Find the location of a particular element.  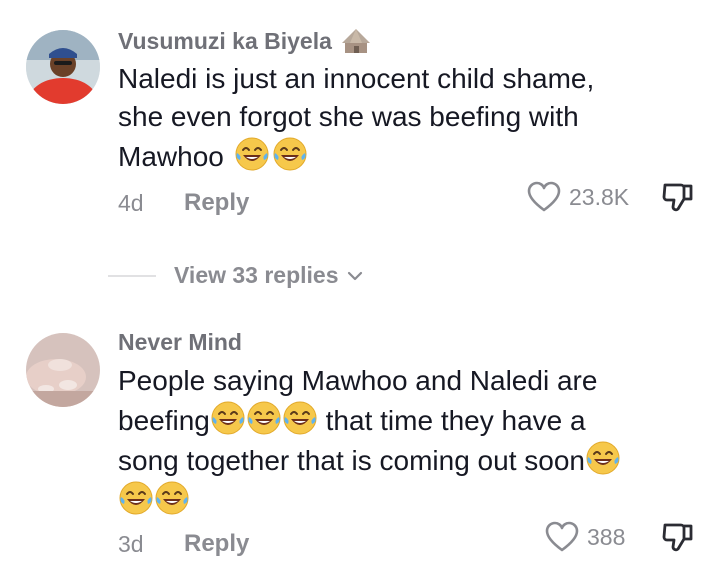

username-text: Vusumuzi ka Biyela is located at coordinates (225, 40).